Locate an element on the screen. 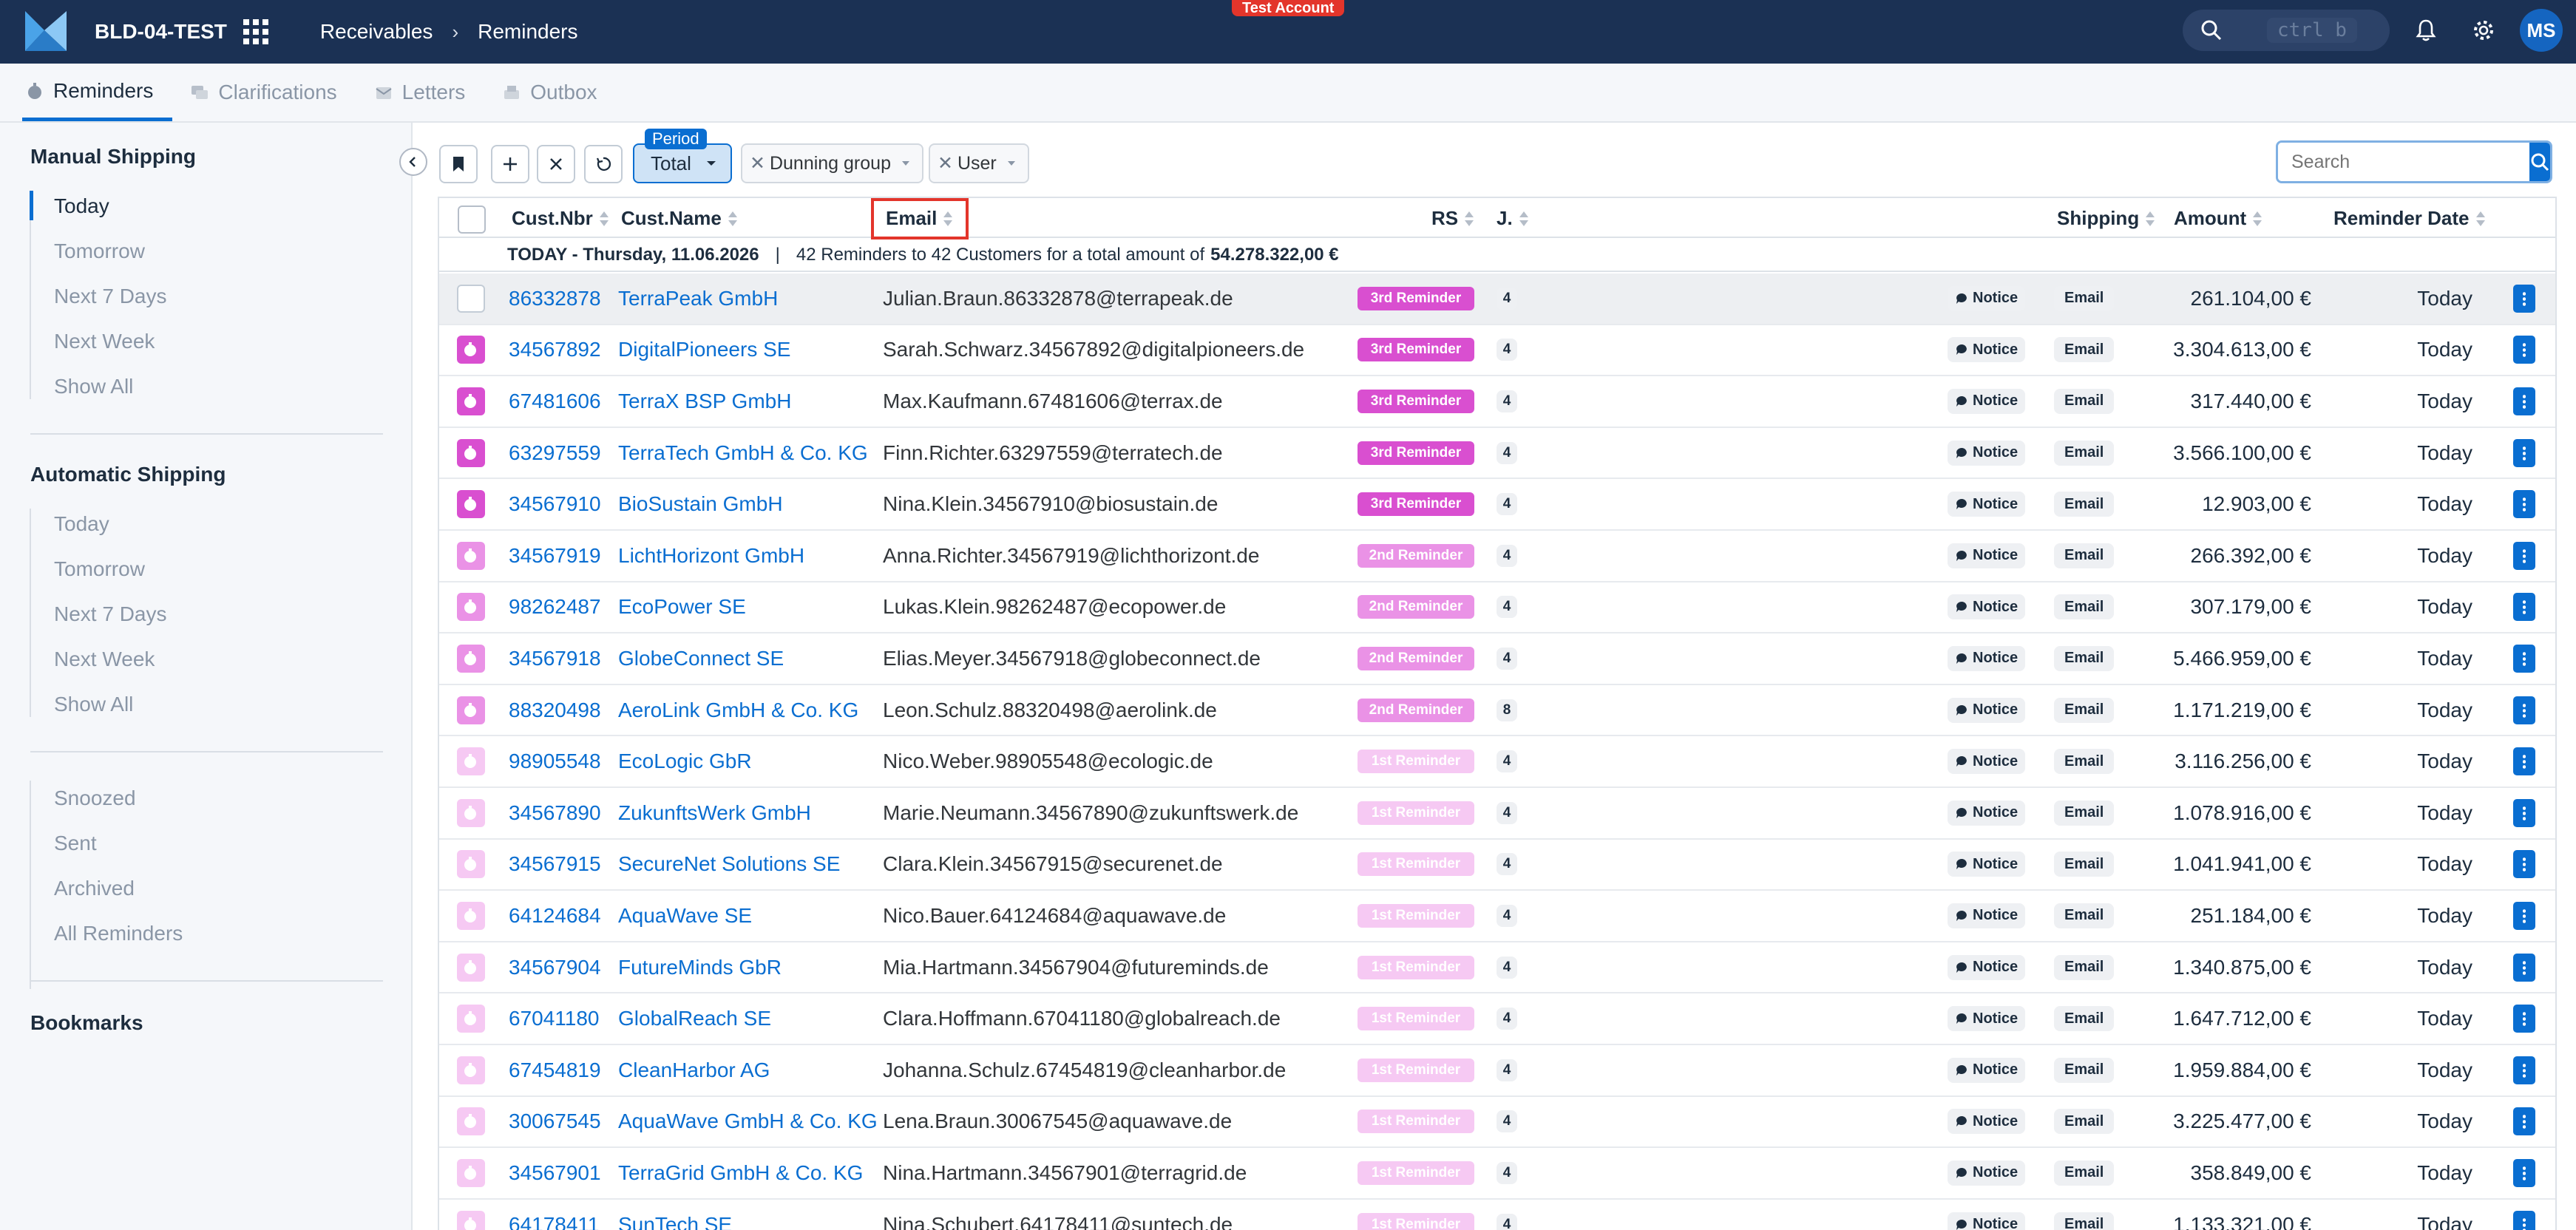 This screenshot has height=1230, width=2576. user-avatar: MS is located at coordinates (2541, 30).